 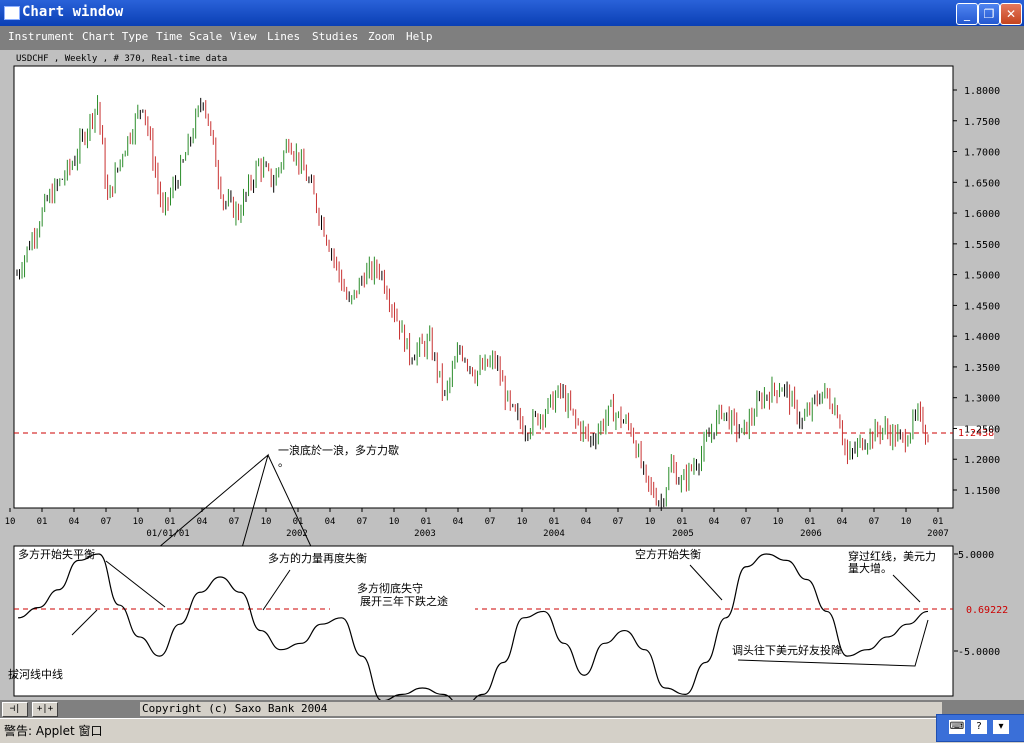 What do you see at coordinates (987, 610) in the screenshot?
I see `osc-reference-label: 0.69222` at bounding box center [987, 610].